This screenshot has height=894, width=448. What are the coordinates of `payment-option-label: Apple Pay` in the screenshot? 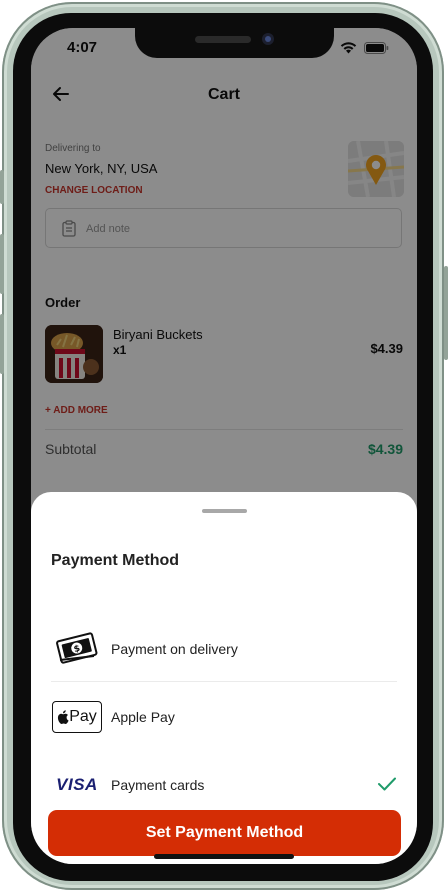 It's located at (143, 717).